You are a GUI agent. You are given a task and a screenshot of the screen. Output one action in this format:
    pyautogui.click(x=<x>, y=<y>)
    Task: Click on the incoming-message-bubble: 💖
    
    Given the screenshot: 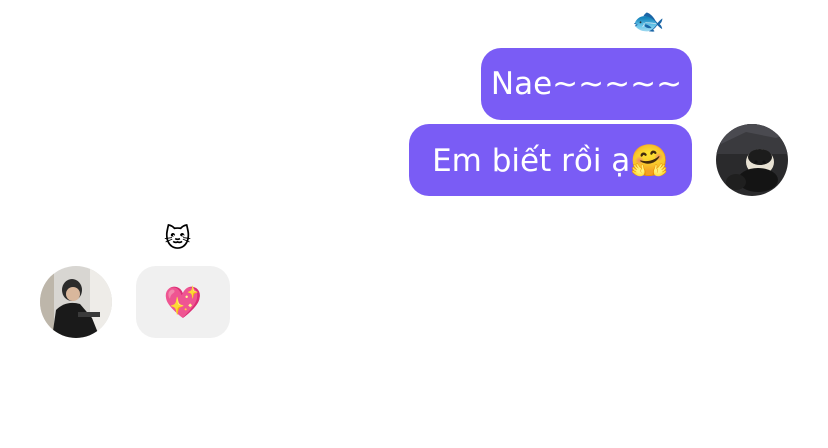 What is the action you would take?
    pyautogui.click(x=183, y=302)
    